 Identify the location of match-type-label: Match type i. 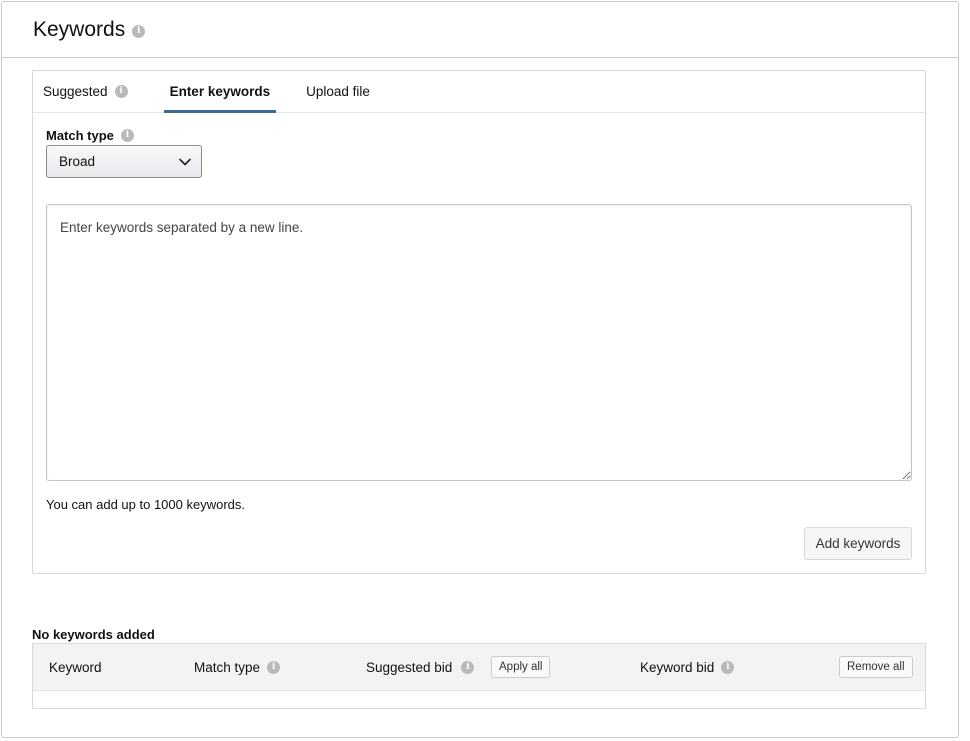
(90, 135).